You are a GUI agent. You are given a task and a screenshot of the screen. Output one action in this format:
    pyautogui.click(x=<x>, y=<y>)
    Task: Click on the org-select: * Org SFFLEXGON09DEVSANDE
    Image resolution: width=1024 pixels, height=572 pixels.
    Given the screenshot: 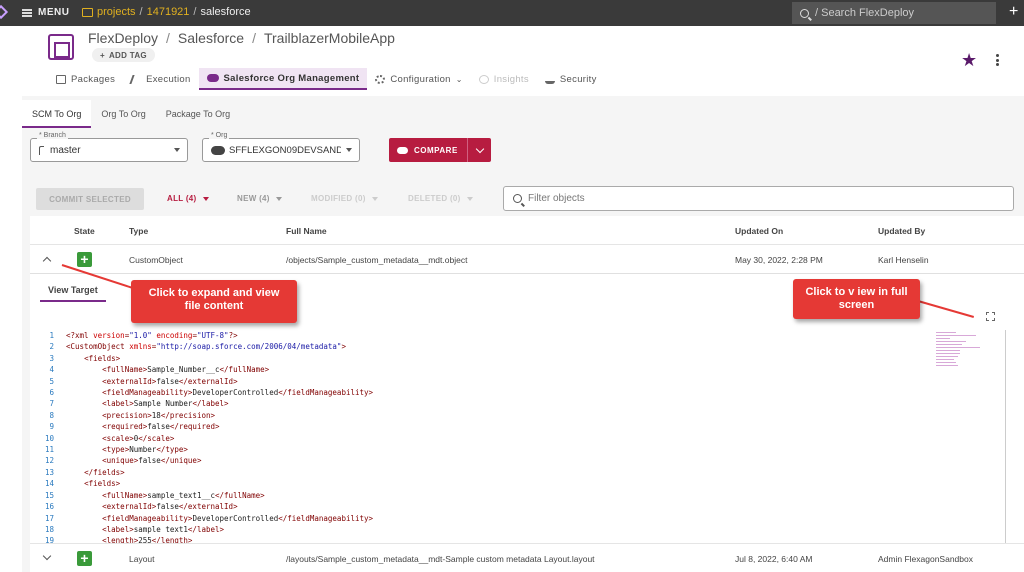 What is the action you would take?
    pyautogui.click(x=281, y=147)
    